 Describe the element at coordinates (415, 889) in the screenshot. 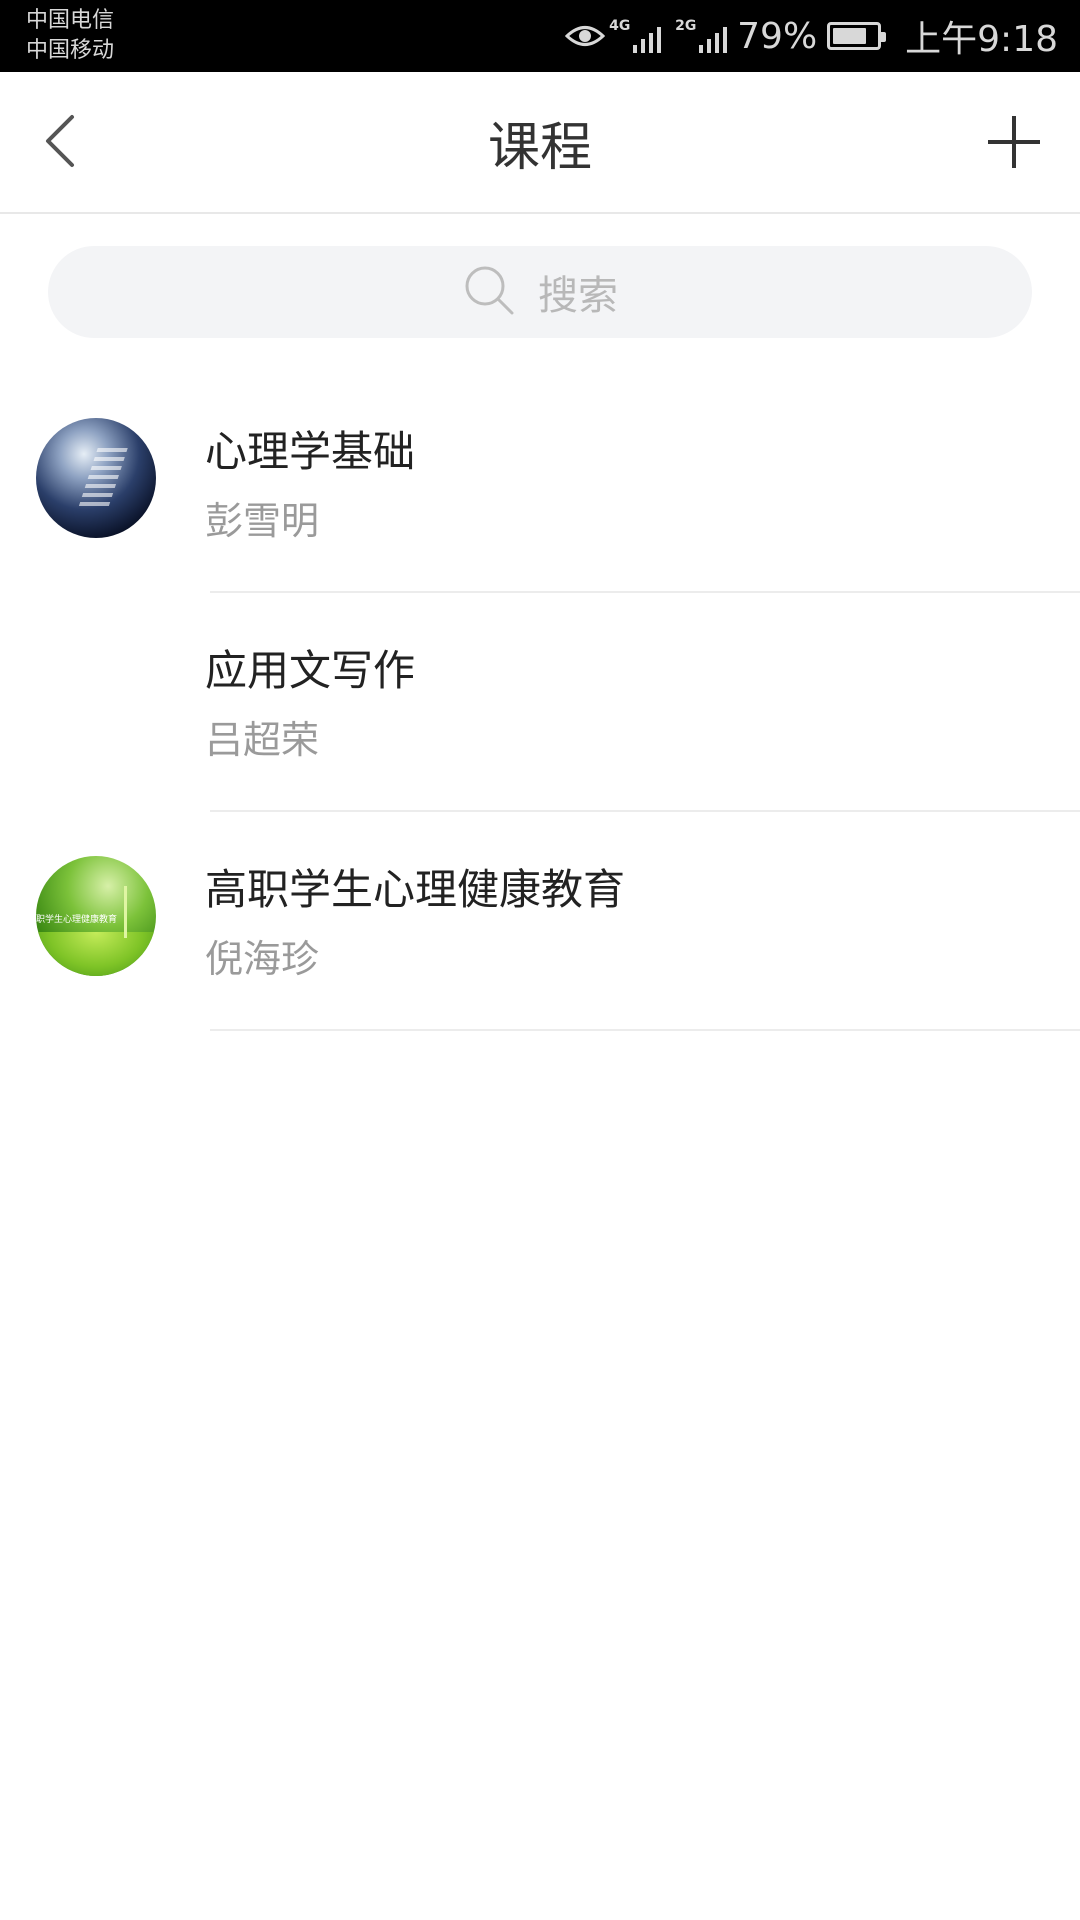

I see `course-title: 高职学生心理健康教育` at that location.